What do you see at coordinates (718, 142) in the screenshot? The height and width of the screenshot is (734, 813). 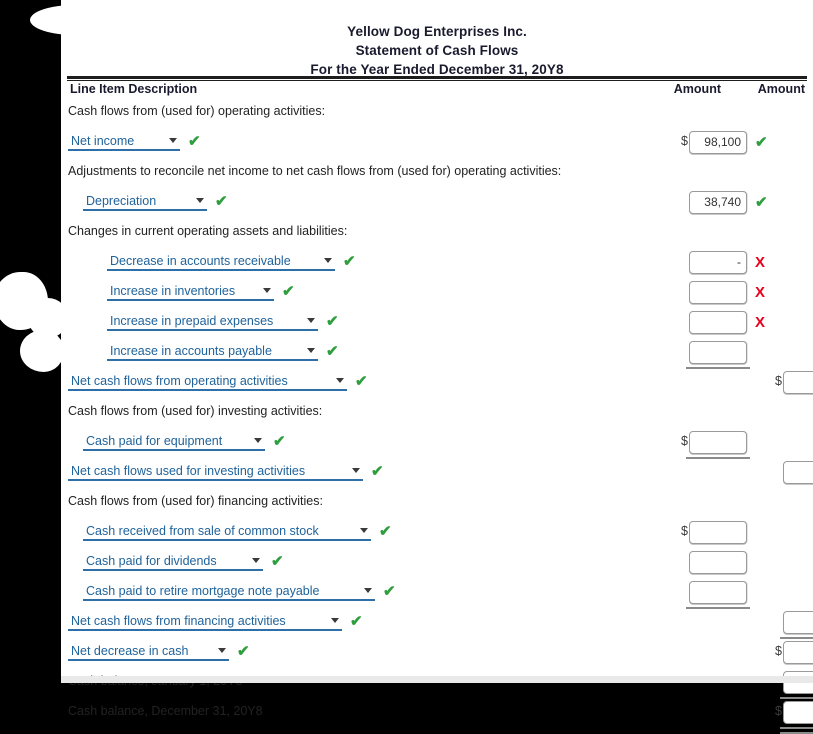 I see `amount-input: 98,100` at bounding box center [718, 142].